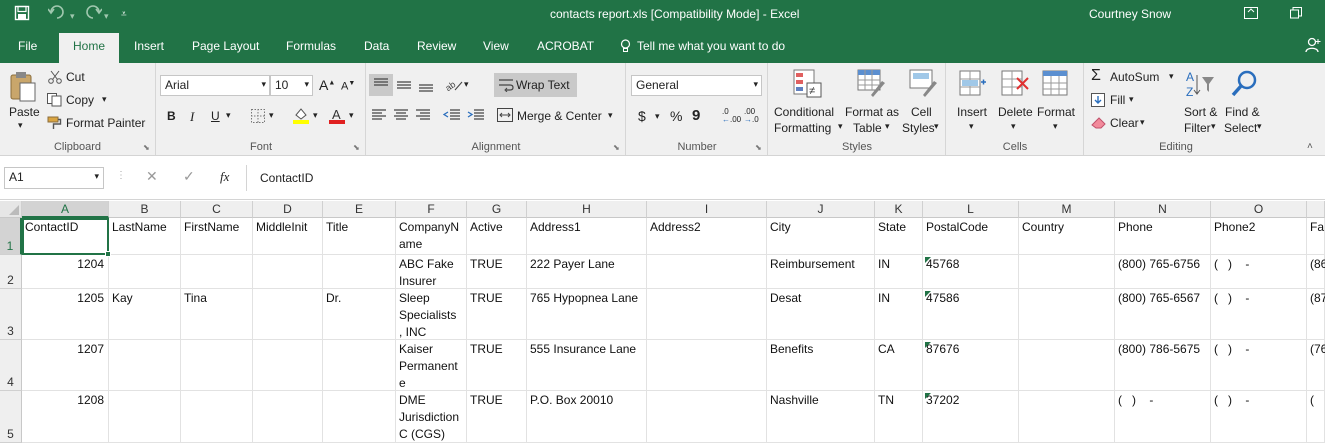 Image resolution: width=1325 pixels, height=443 pixels. Describe the element at coordinates (1164, 365) in the screenshot. I see `cell: (800) 786-5675` at that location.